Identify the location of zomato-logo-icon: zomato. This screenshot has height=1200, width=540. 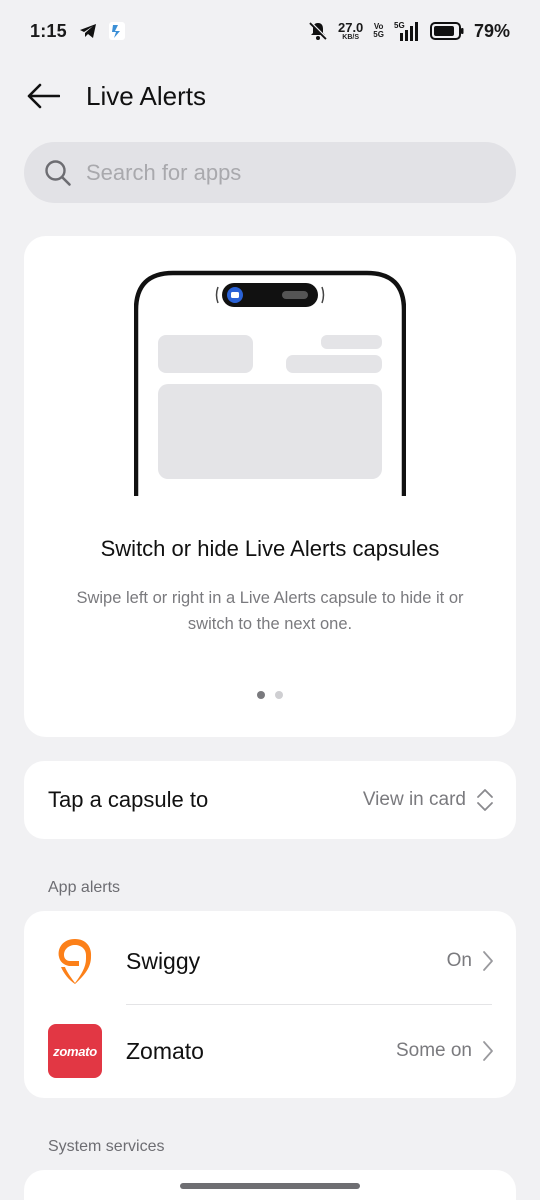
(75, 1051).